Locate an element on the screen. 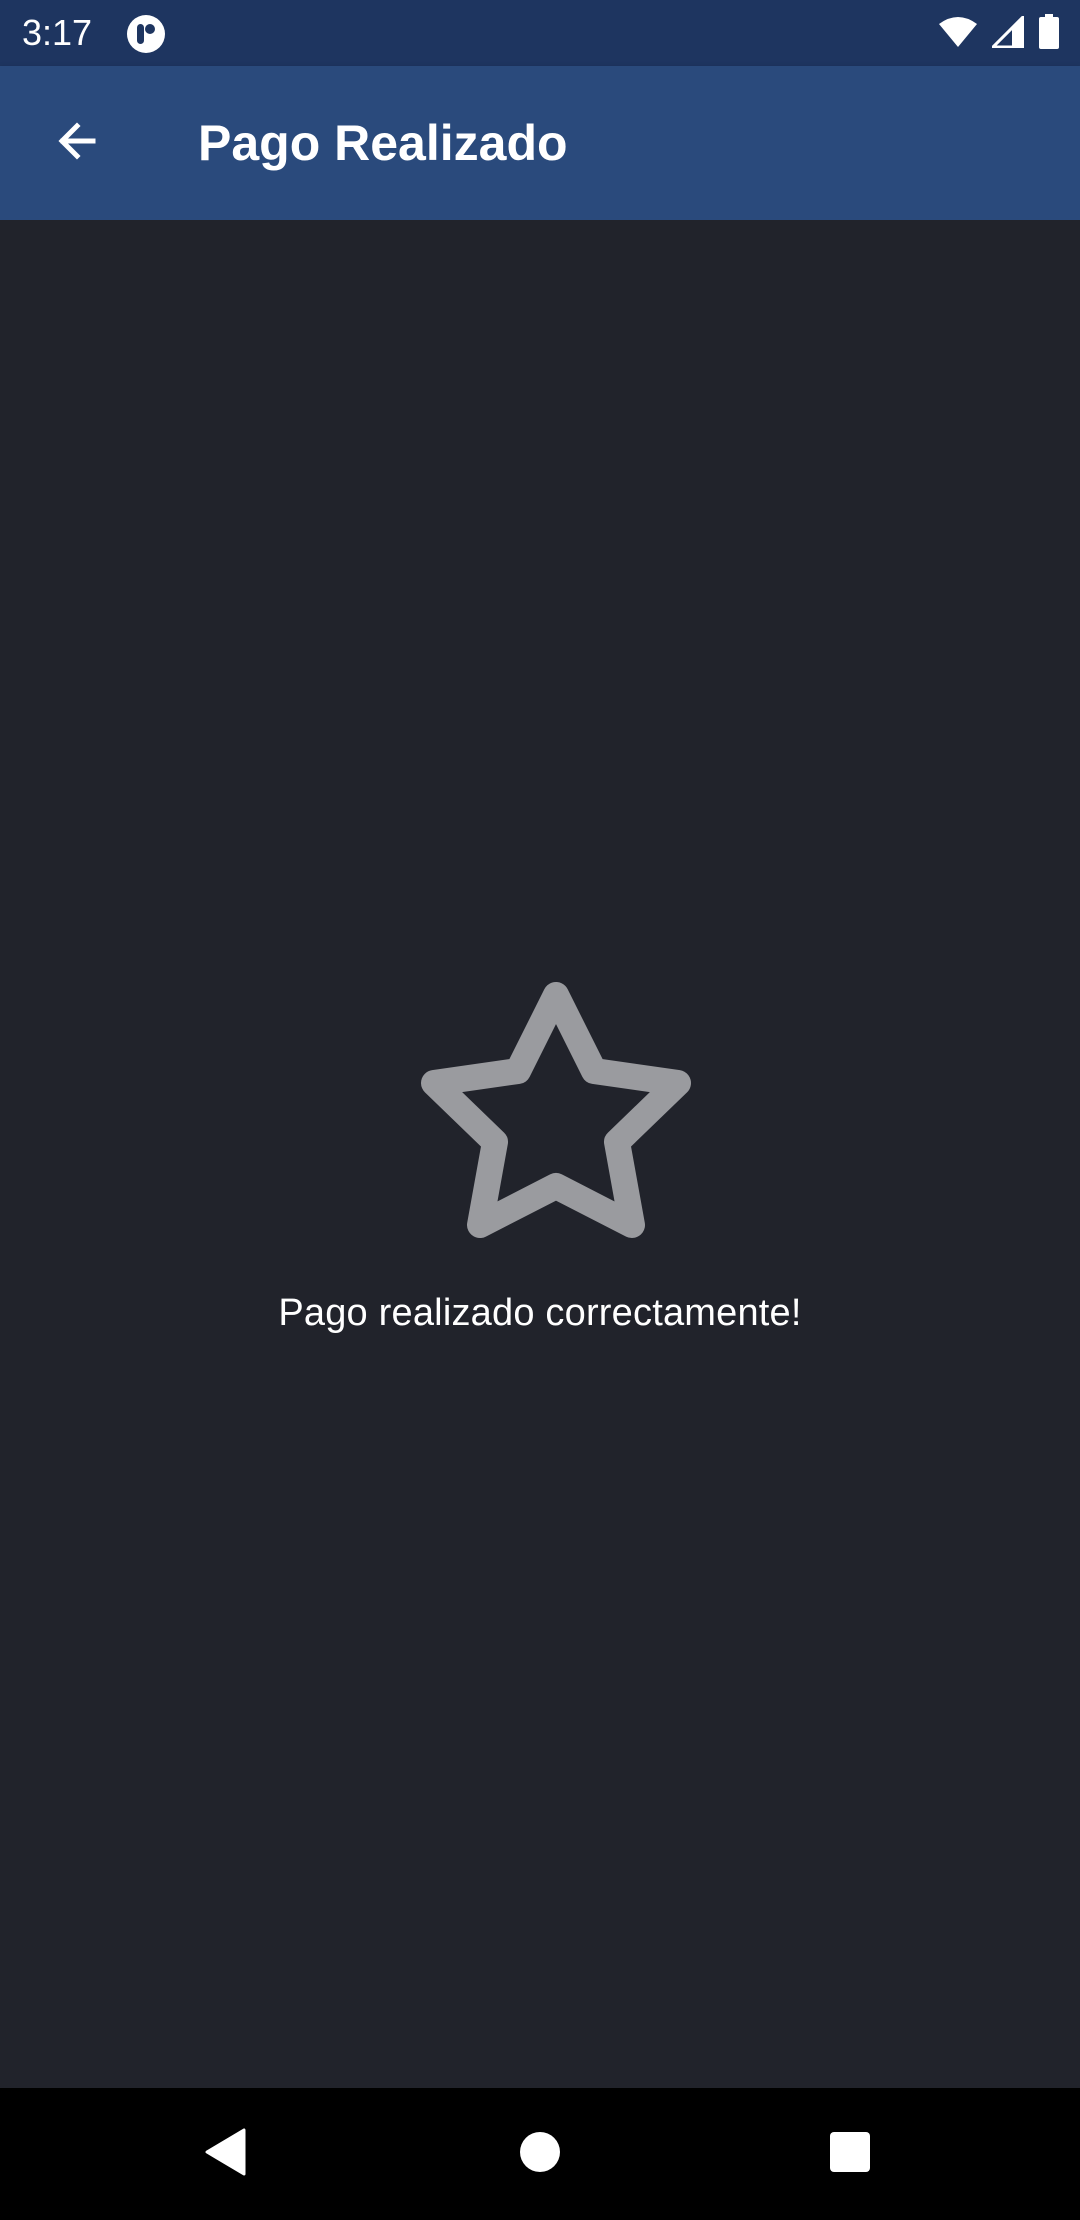  star-outline-icon is located at coordinates (540, 1122).